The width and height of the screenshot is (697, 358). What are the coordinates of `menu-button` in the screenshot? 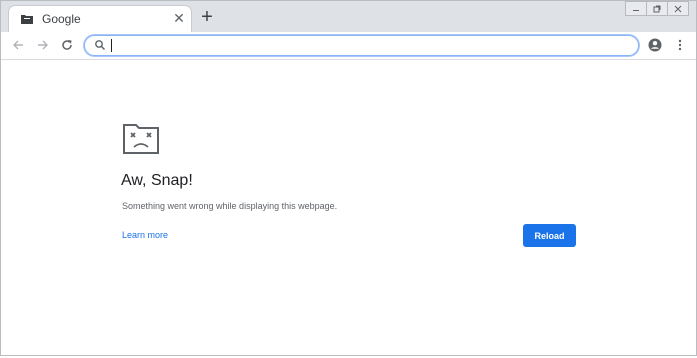 It's located at (680, 45).